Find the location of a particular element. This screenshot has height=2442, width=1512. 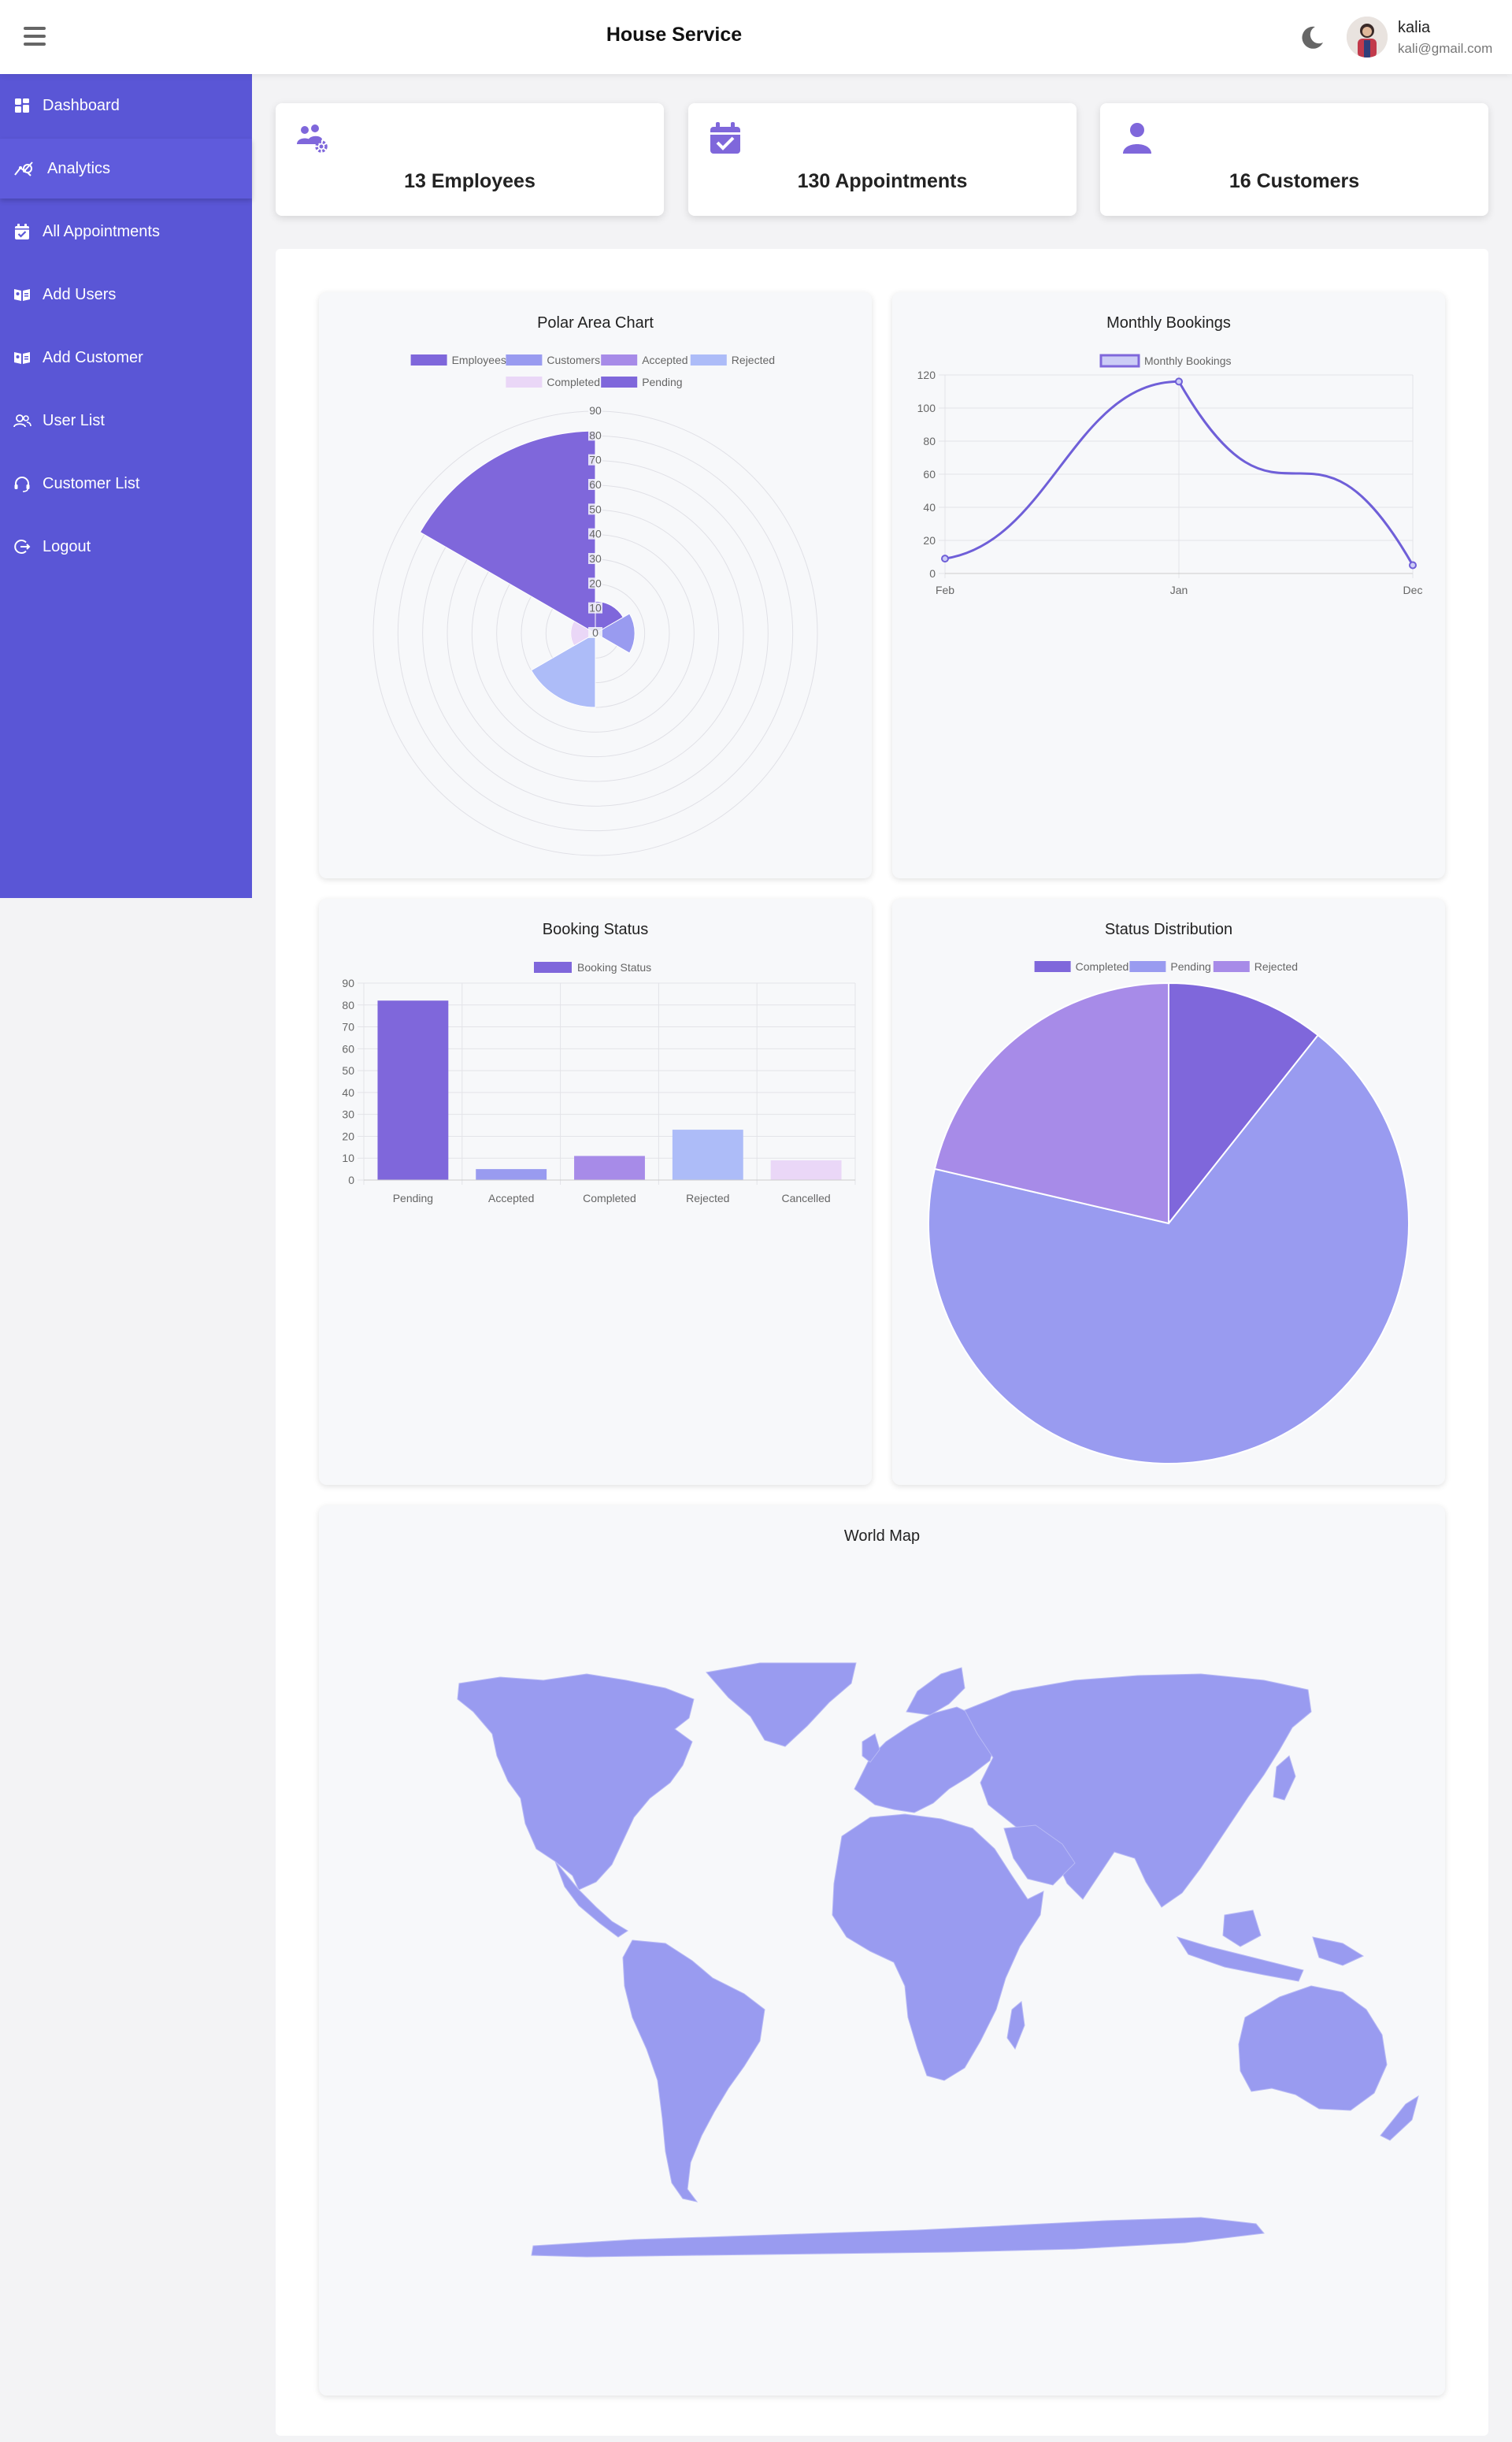

sidebar-item-label: Analytics is located at coordinates (79, 168).